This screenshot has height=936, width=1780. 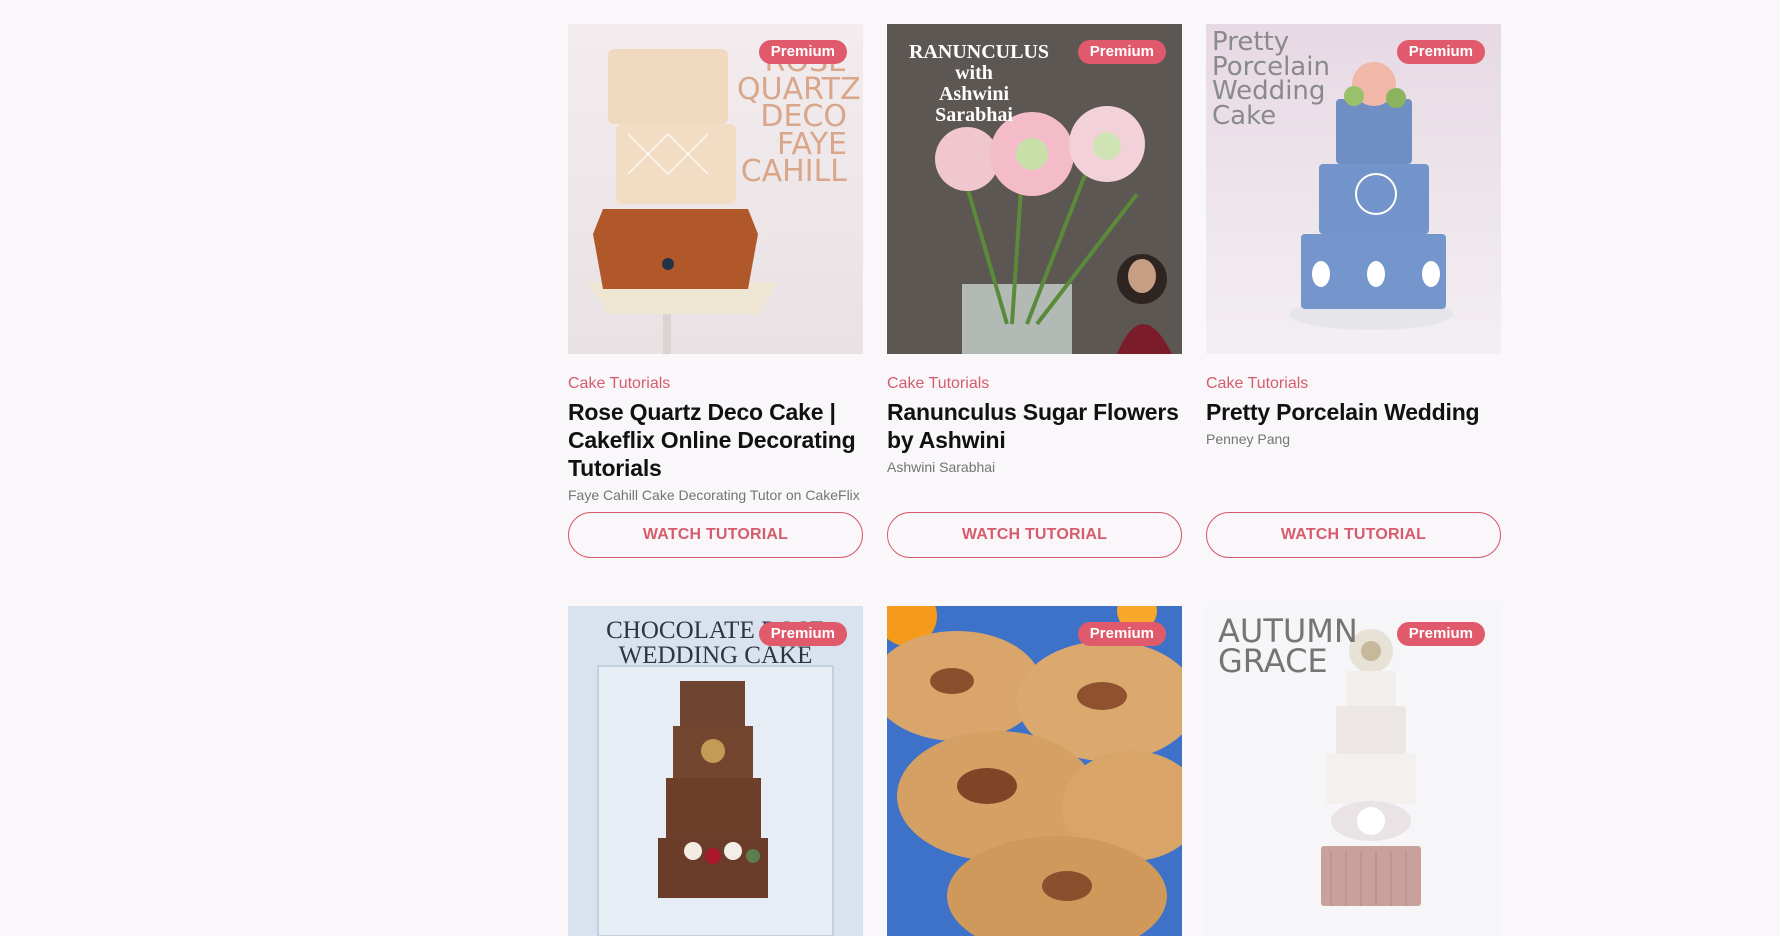 I want to click on autumn-grace-cake-image, so click(x=1353, y=771).